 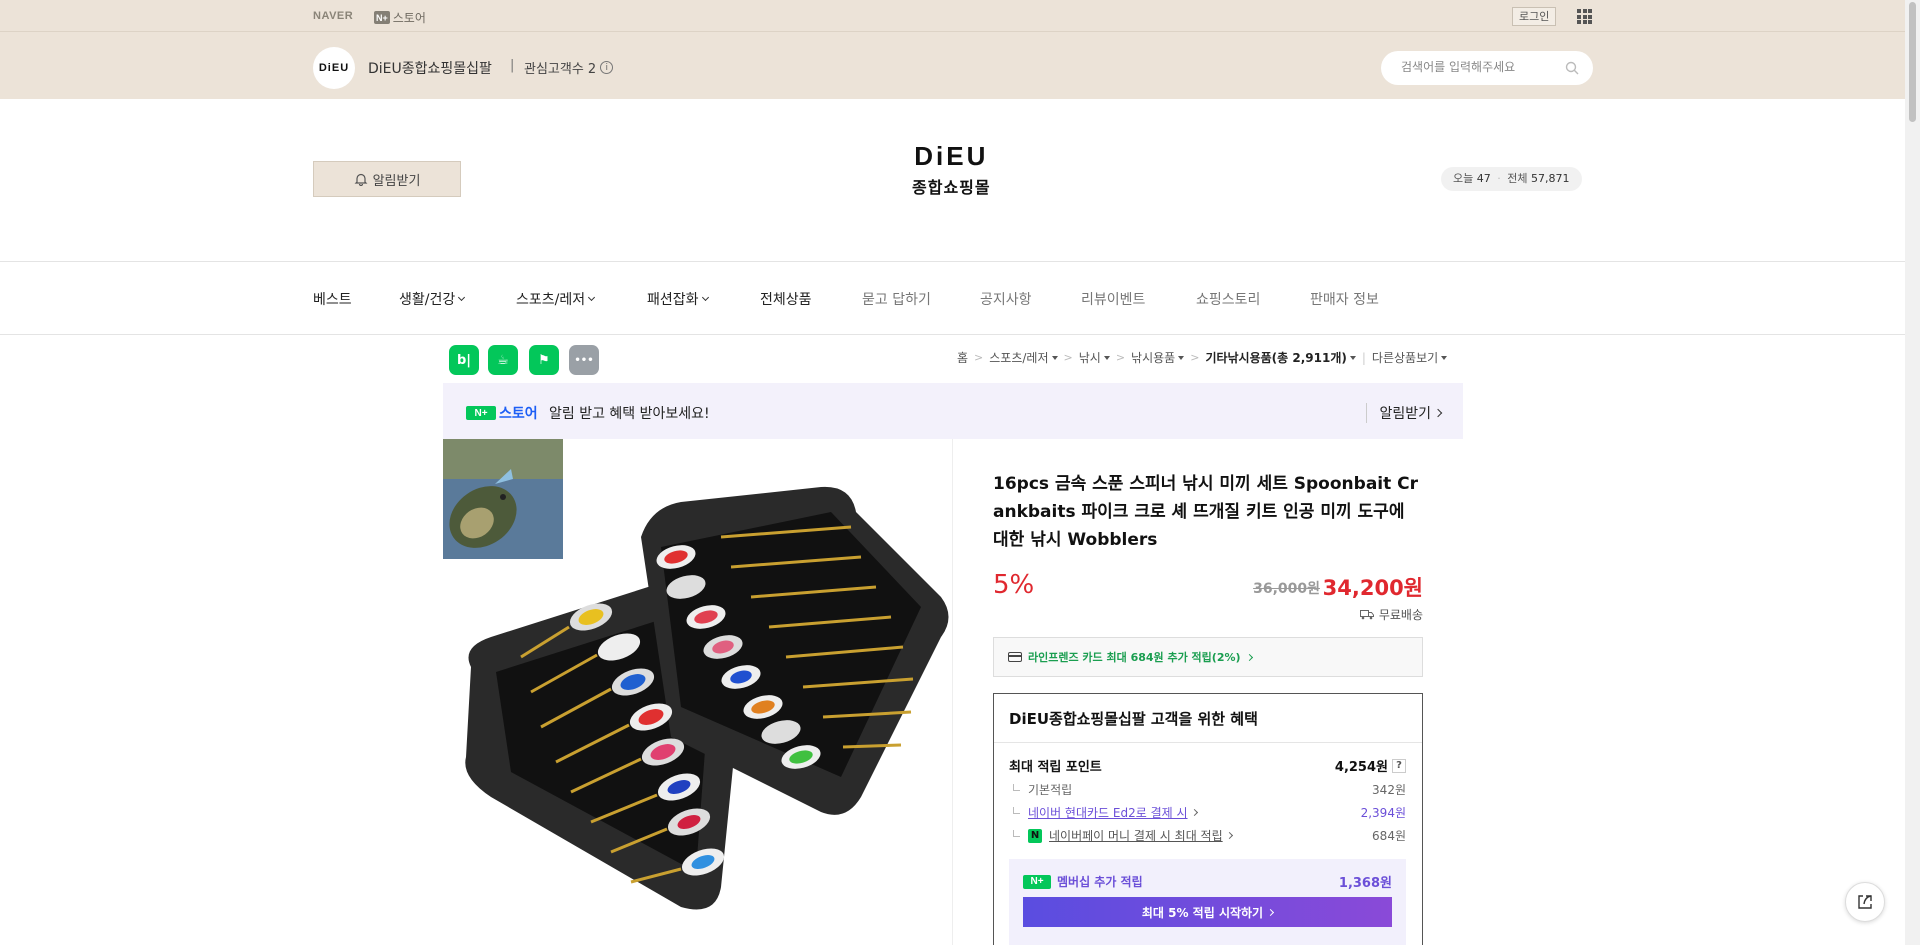 What do you see at coordinates (1108, 812) in the screenshot?
I see `hyundai-card-link: 네이버 현대카드 Ed2로 결제 시` at bounding box center [1108, 812].